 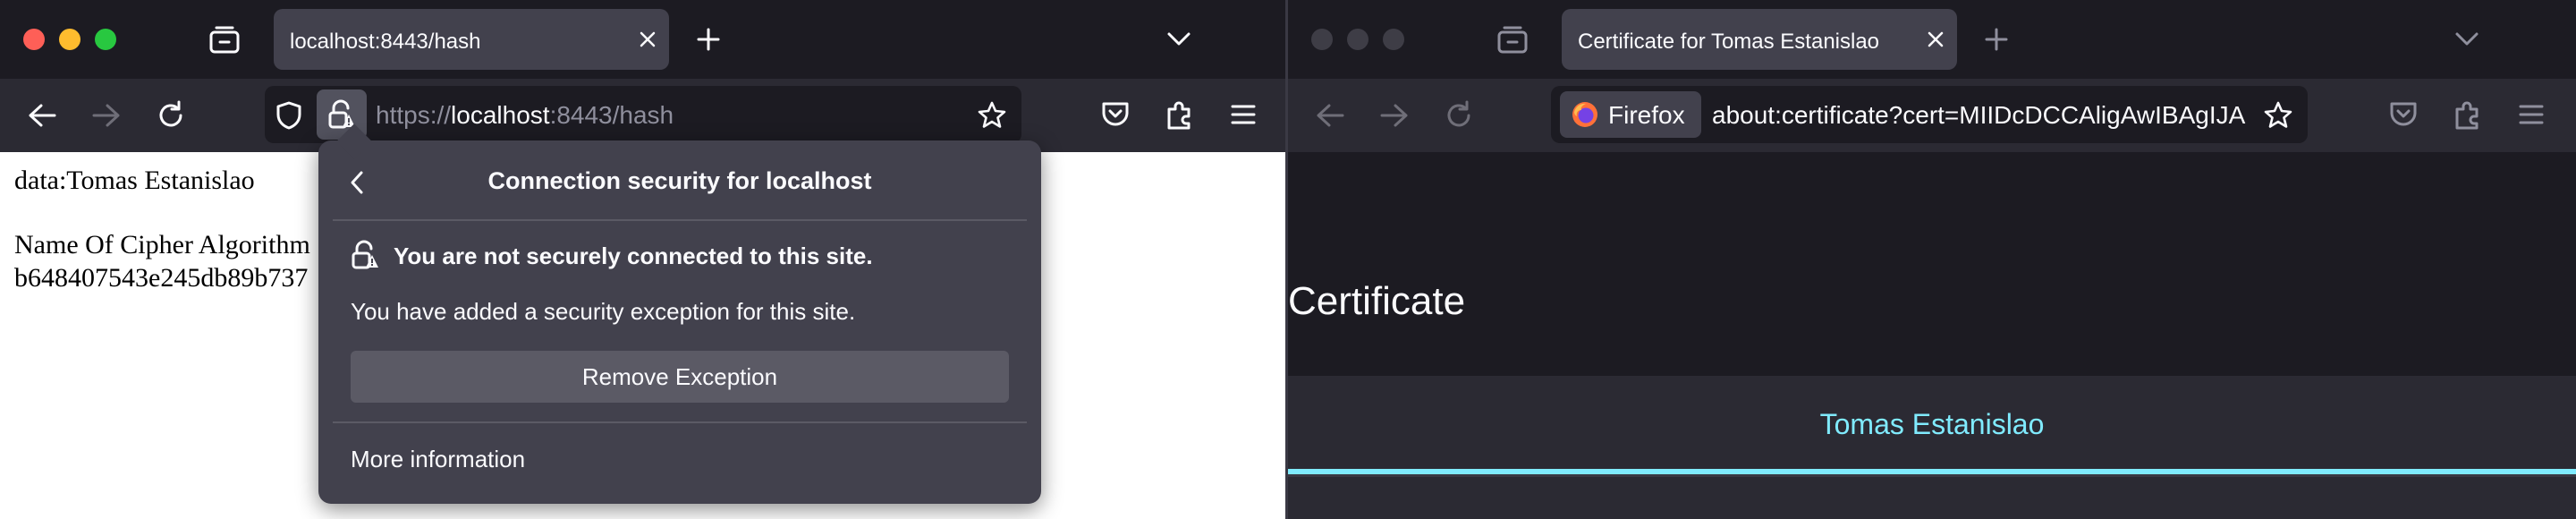 What do you see at coordinates (365, 255) in the screenshot?
I see `insecure-lock-icon` at bounding box center [365, 255].